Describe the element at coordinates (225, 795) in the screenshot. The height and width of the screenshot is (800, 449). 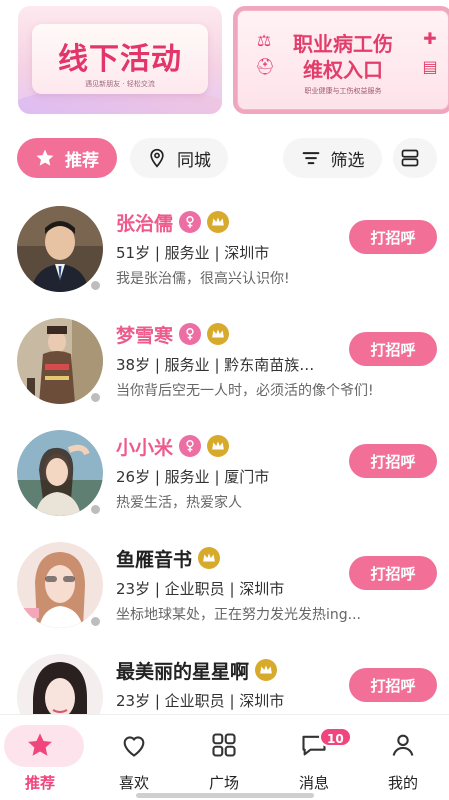
I see `home-indicator` at that location.